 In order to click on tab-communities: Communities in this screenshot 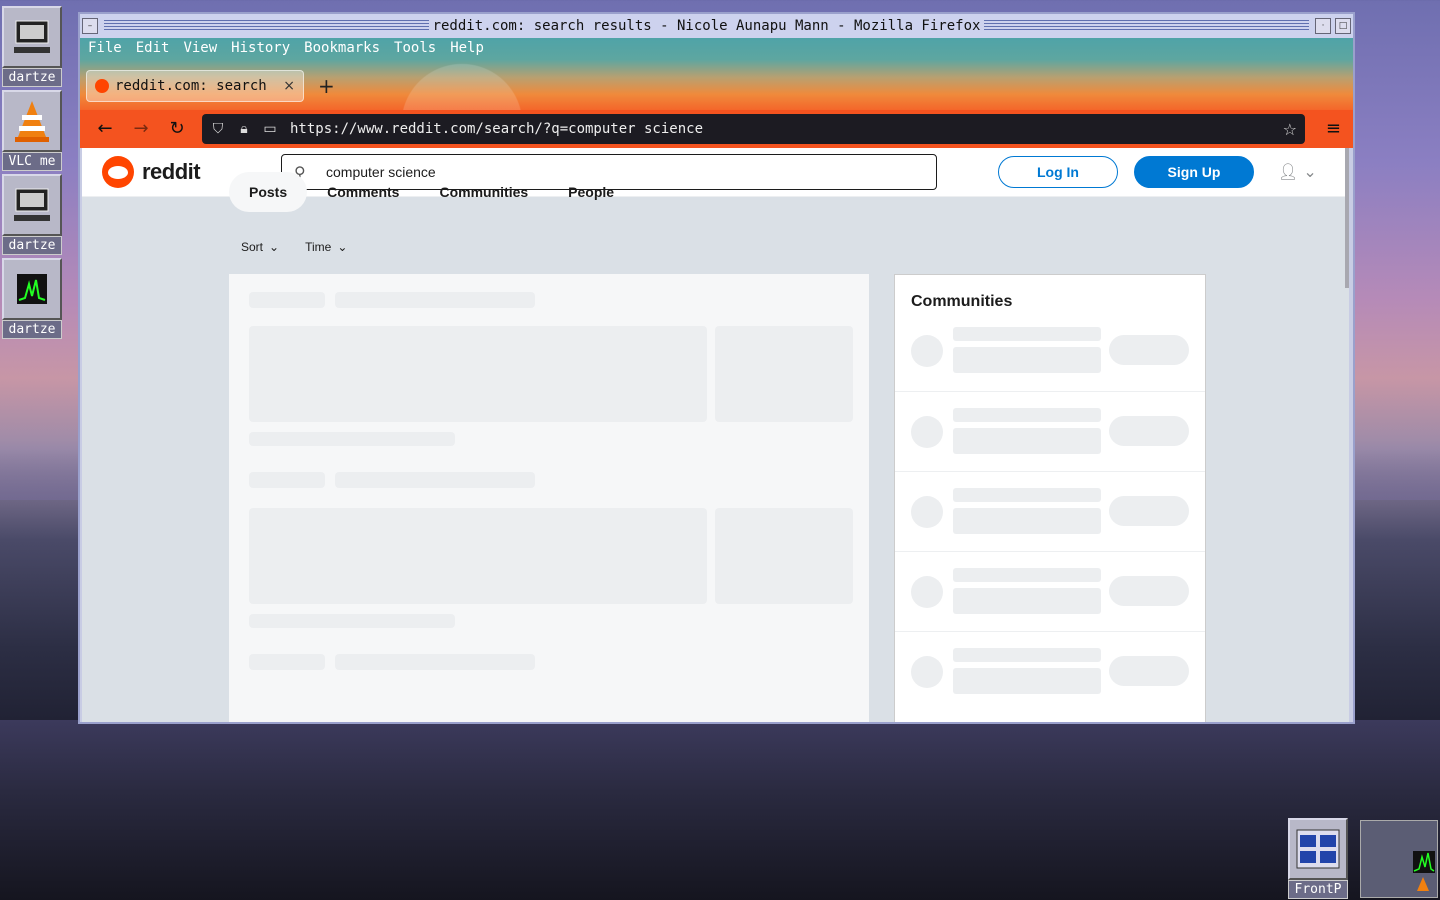, I will do `click(483, 192)`.